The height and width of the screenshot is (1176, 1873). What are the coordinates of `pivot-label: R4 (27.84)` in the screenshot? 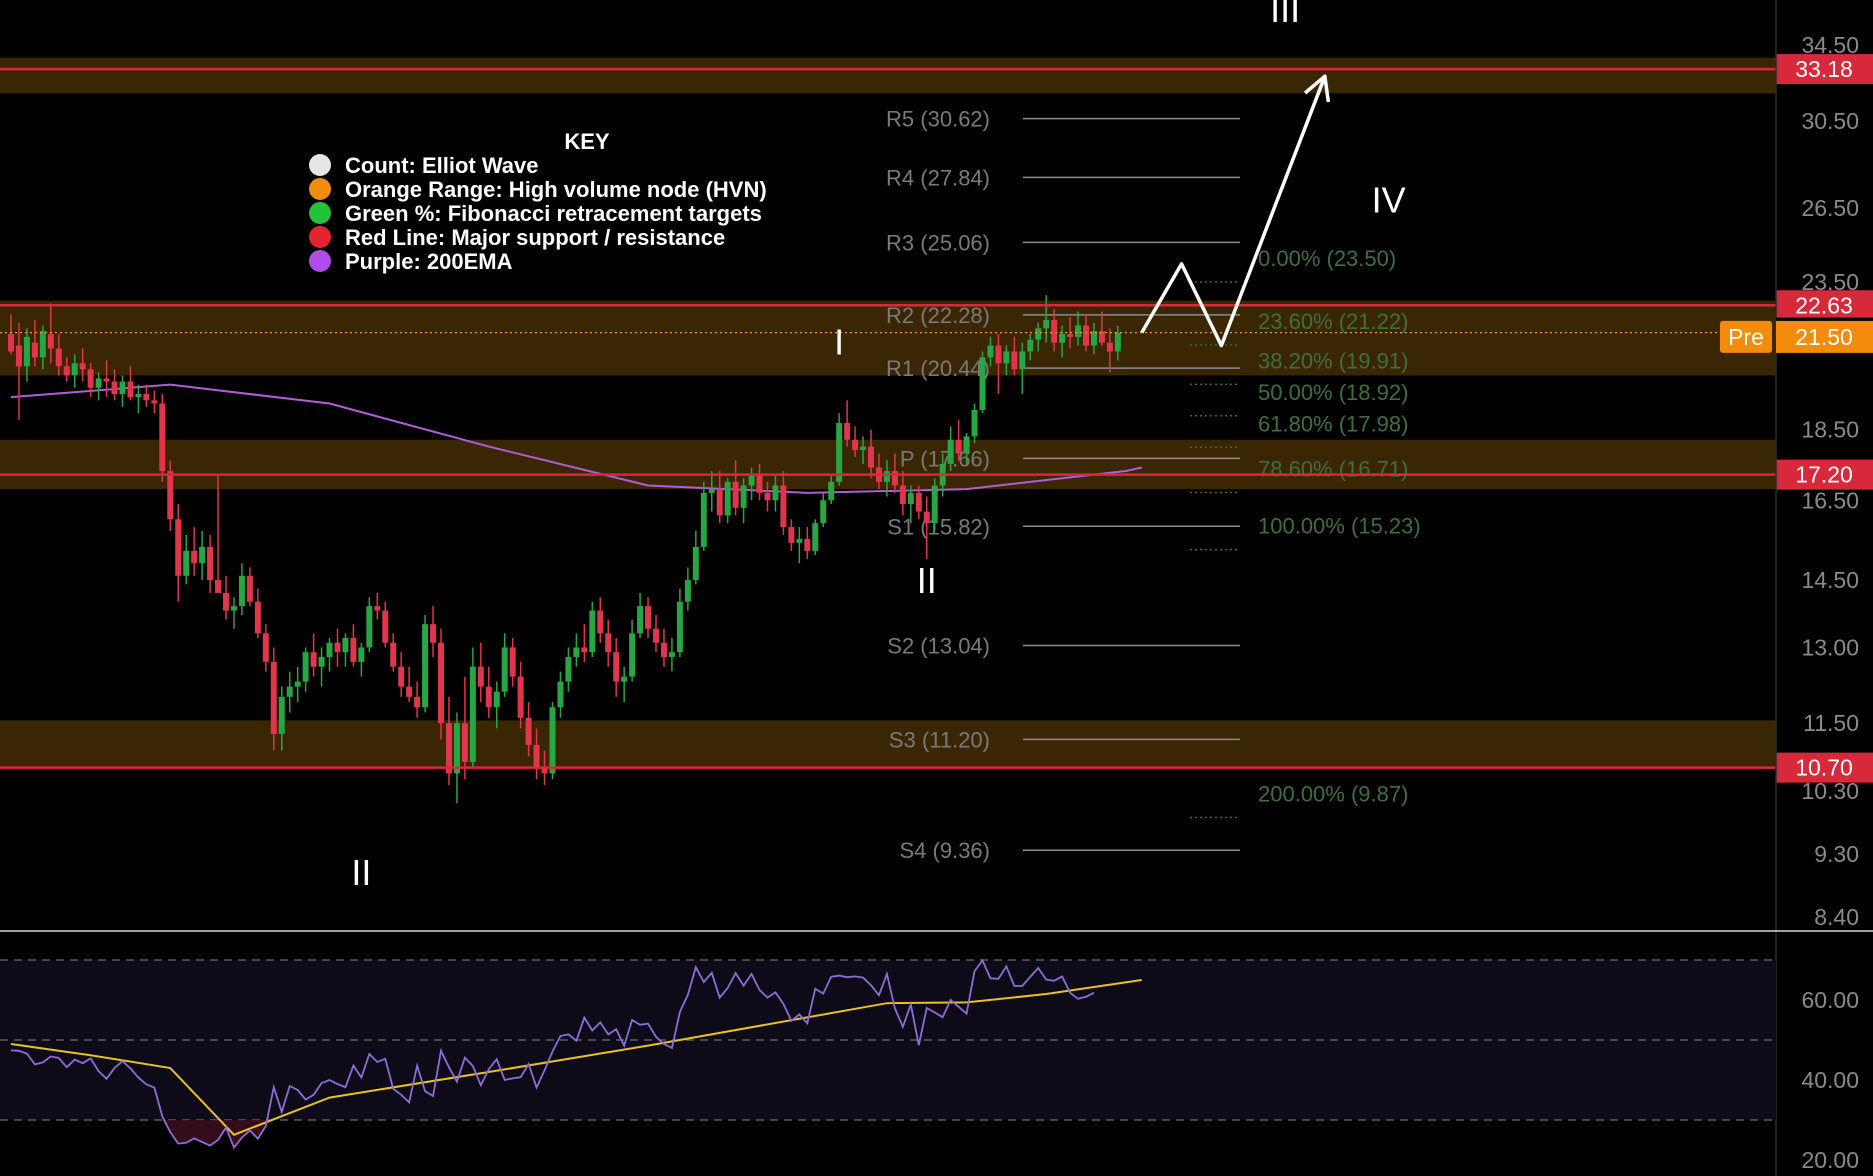 It's located at (938, 177).